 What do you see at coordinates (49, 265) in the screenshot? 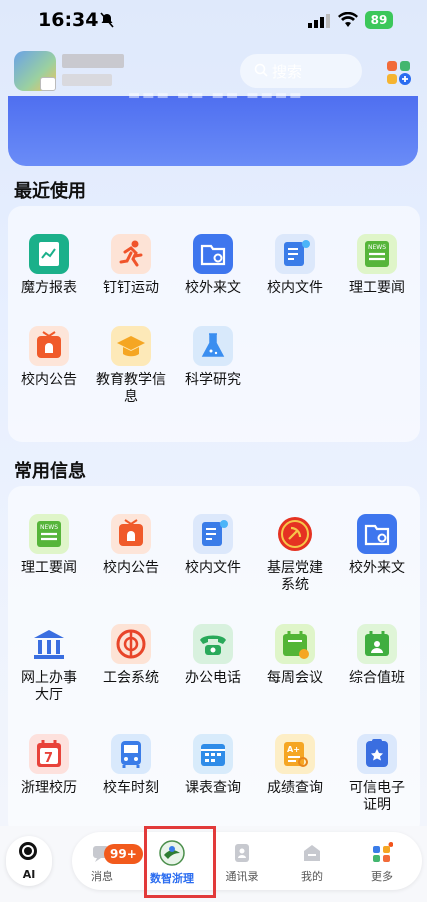
I see `app-mofang-report: 魔方报表` at bounding box center [49, 265].